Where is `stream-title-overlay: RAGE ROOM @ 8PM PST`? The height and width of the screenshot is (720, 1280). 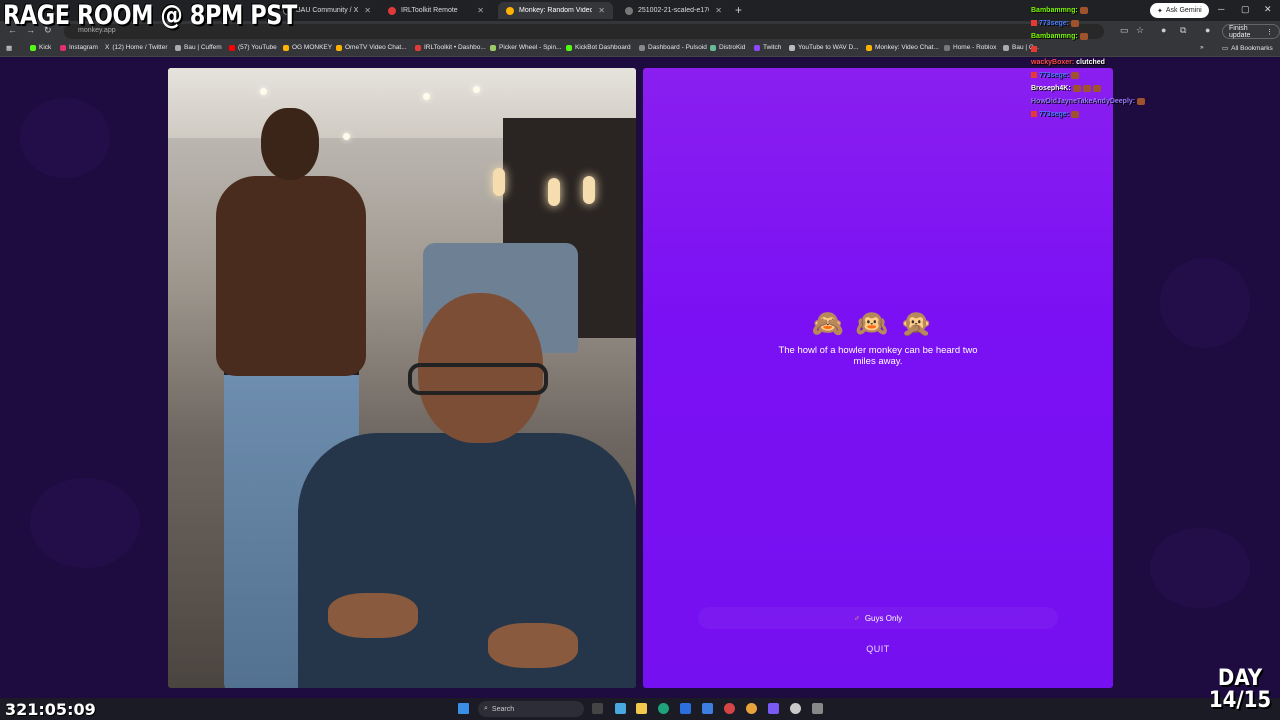 stream-title-overlay: RAGE ROOM @ 8PM PST is located at coordinates (150, 15).